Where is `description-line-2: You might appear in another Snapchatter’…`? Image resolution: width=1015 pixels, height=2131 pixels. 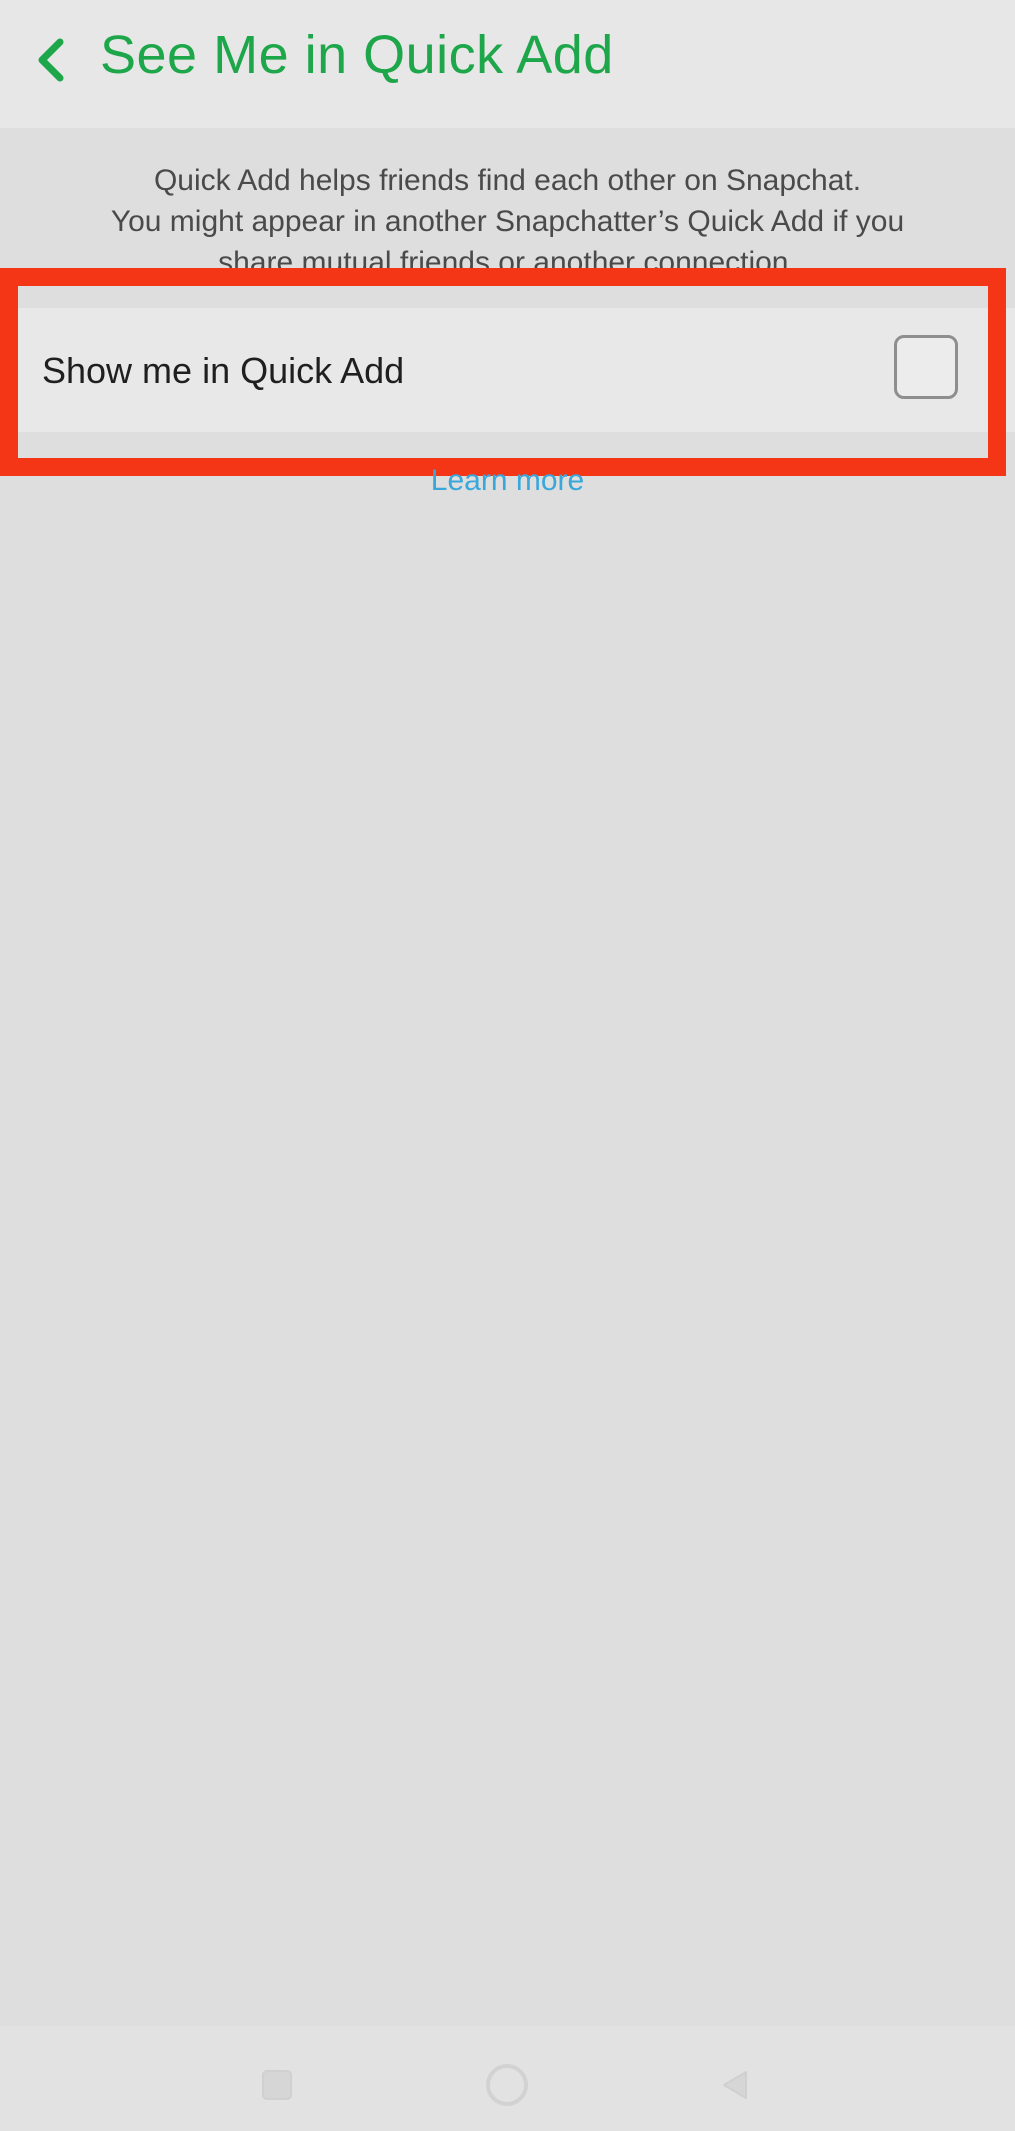
description-line-2: You might appear in another Snapchatter’… is located at coordinates (507, 221).